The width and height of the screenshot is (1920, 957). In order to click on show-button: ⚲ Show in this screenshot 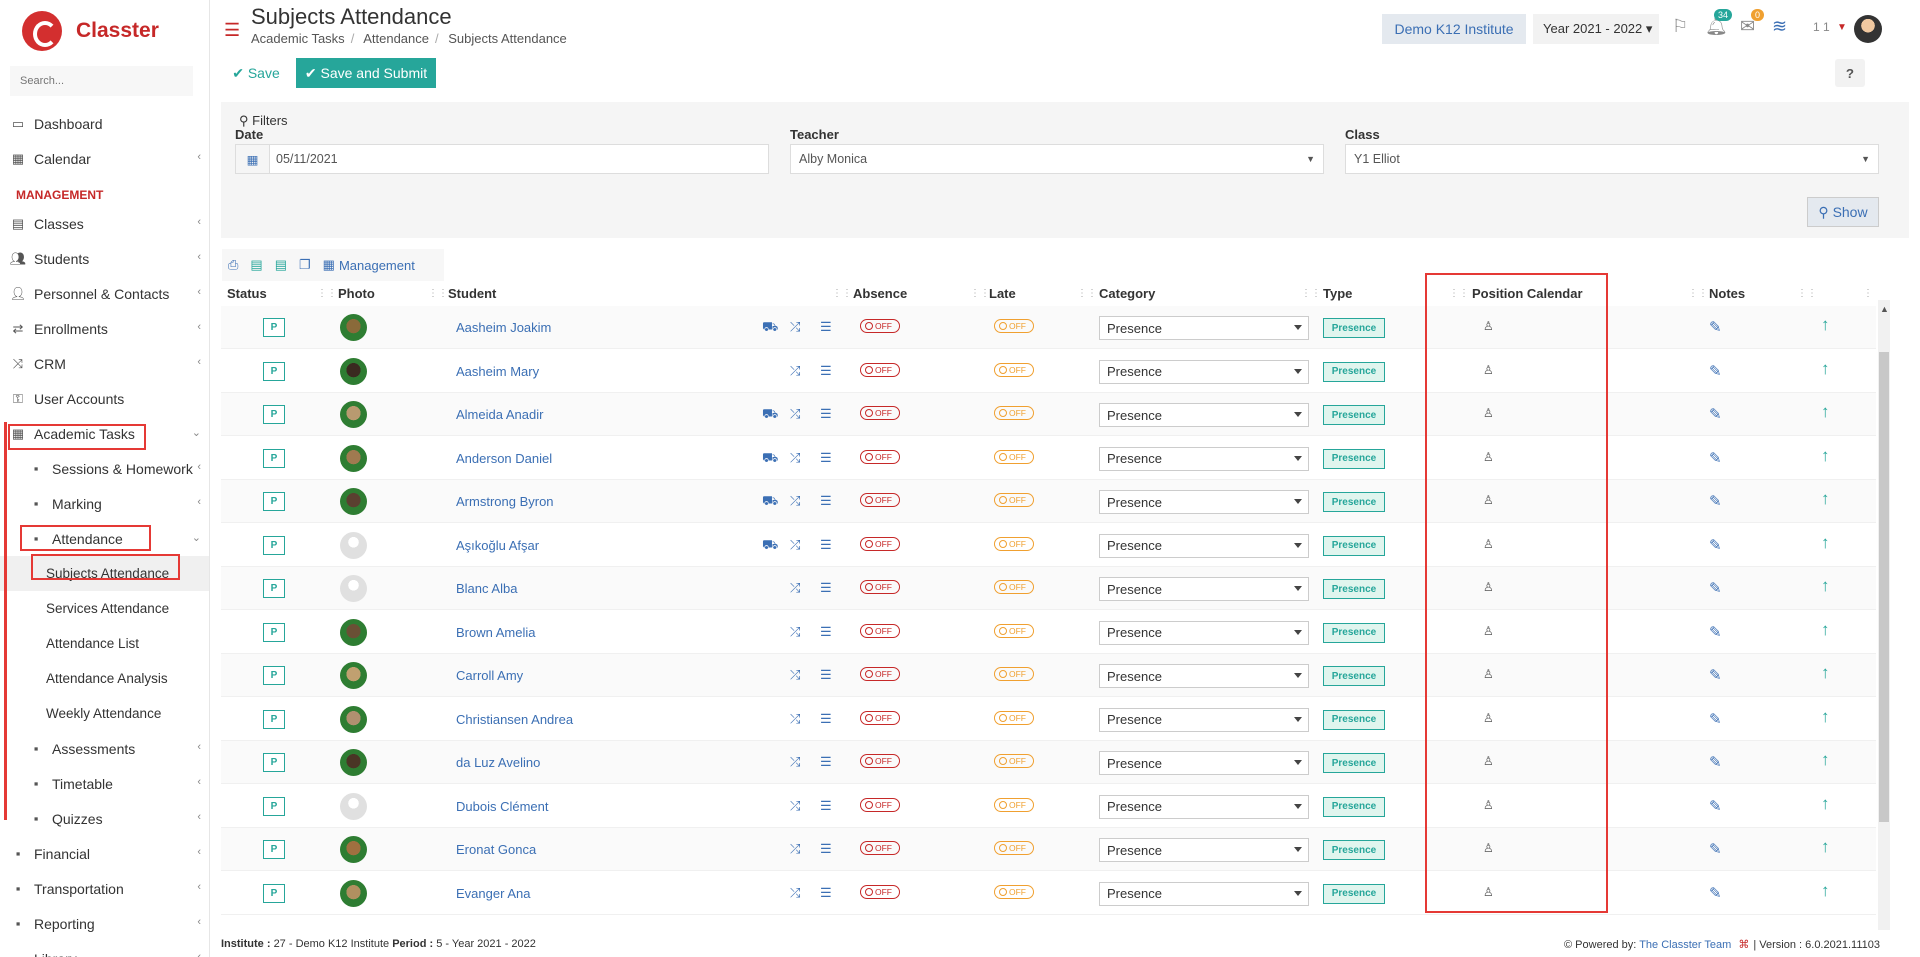, I will do `click(1843, 212)`.